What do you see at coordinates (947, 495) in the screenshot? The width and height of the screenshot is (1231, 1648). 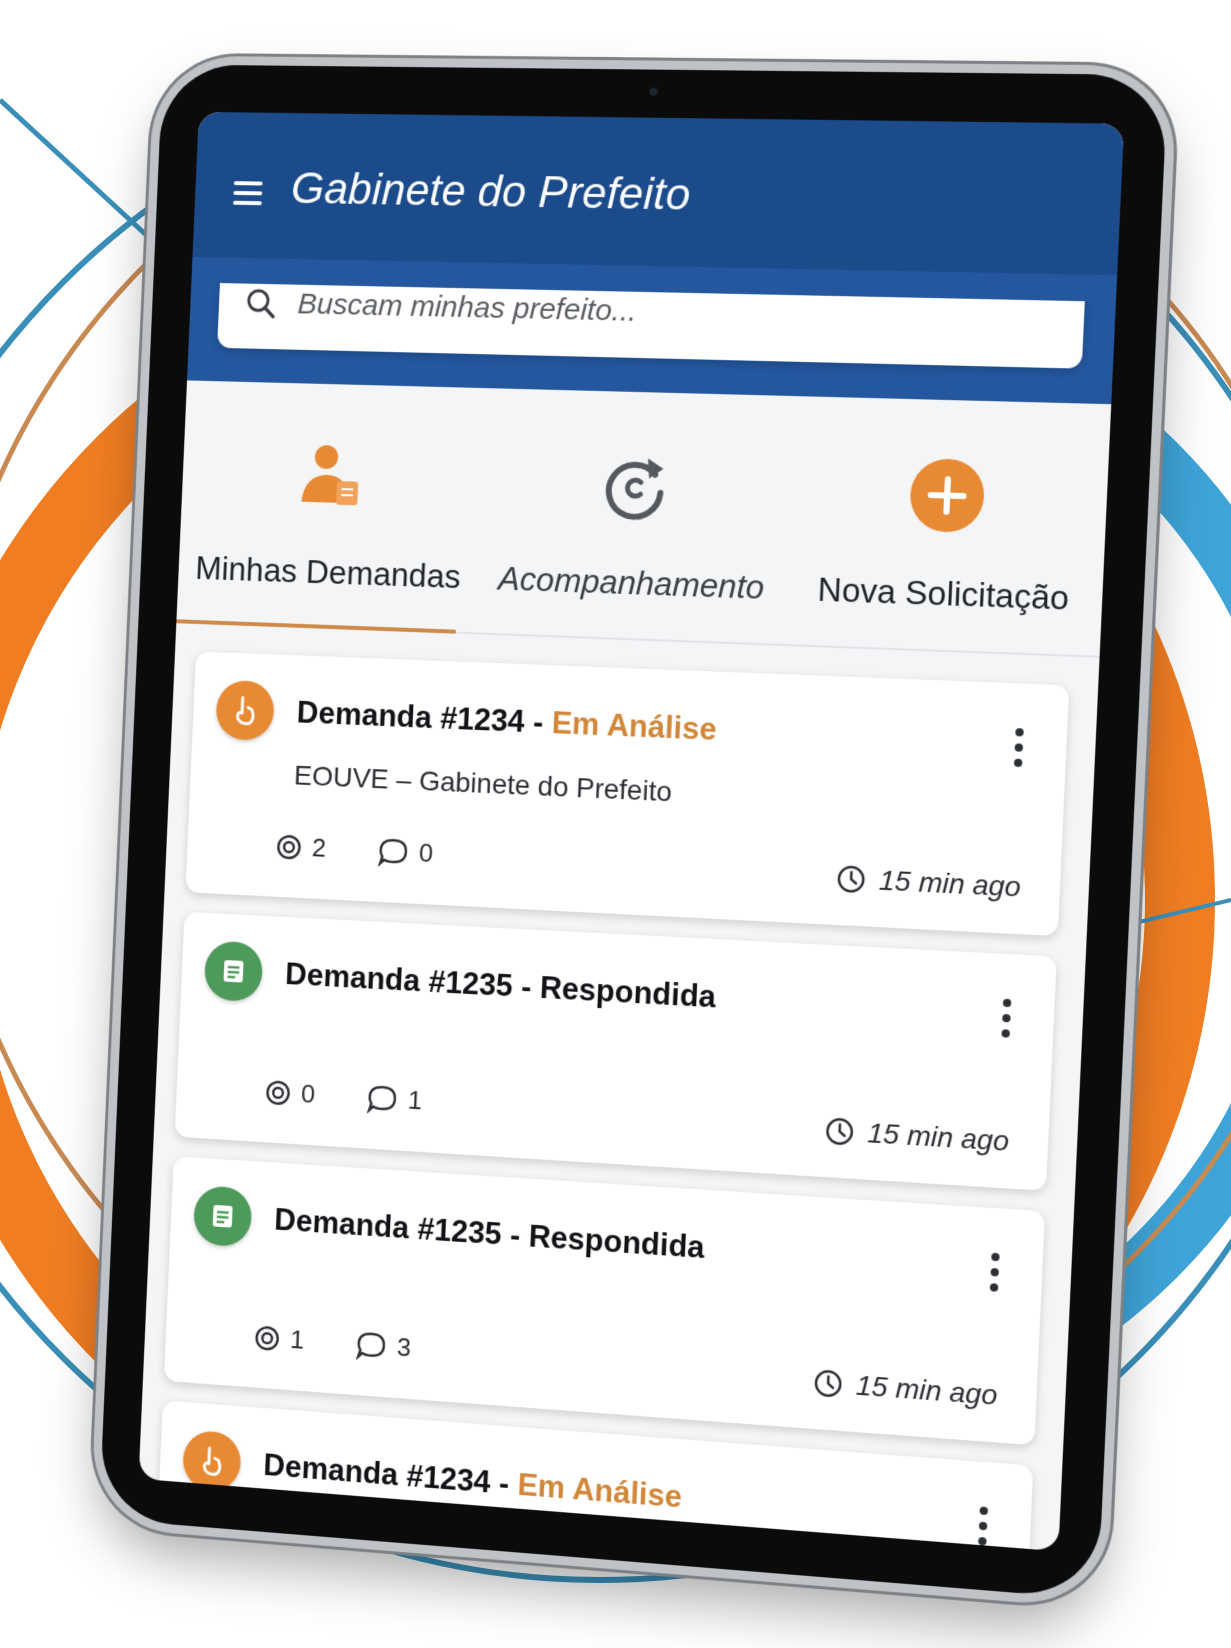 I see `plus-circle-icon` at bounding box center [947, 495].